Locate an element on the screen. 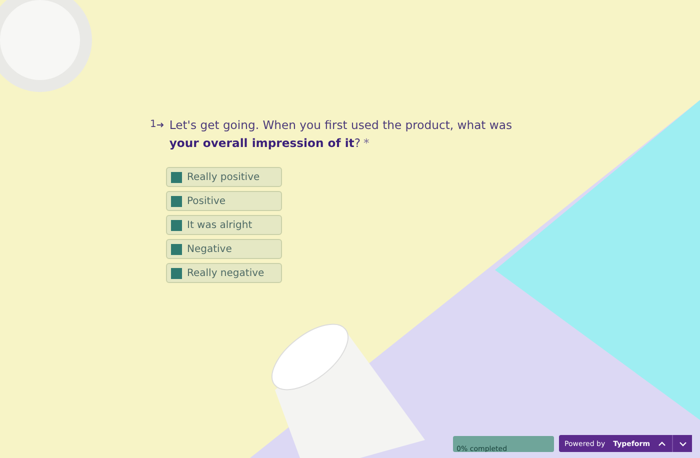 This screenshot has height=458, width=700. answer-option: It was alright is located at coordinates (224, 225).